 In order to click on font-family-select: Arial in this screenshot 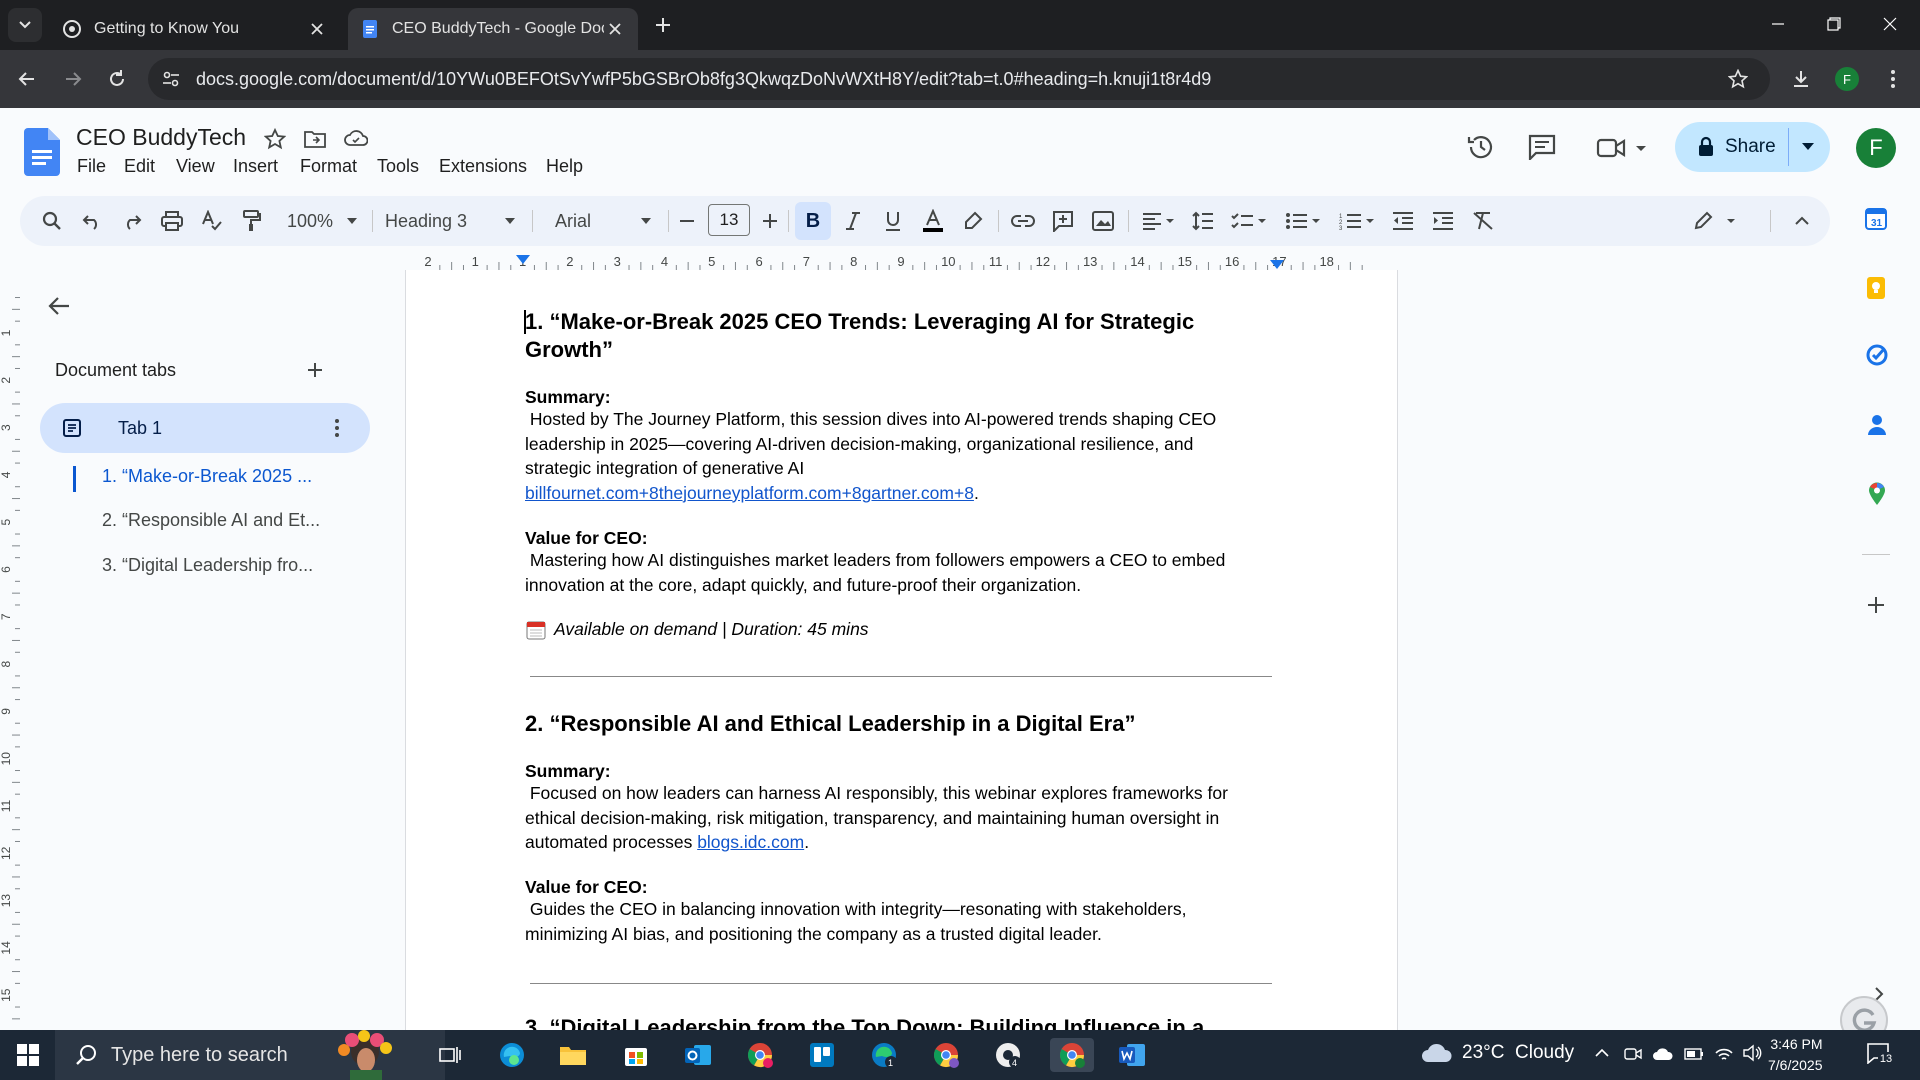, I will do `click(610, 221)`.